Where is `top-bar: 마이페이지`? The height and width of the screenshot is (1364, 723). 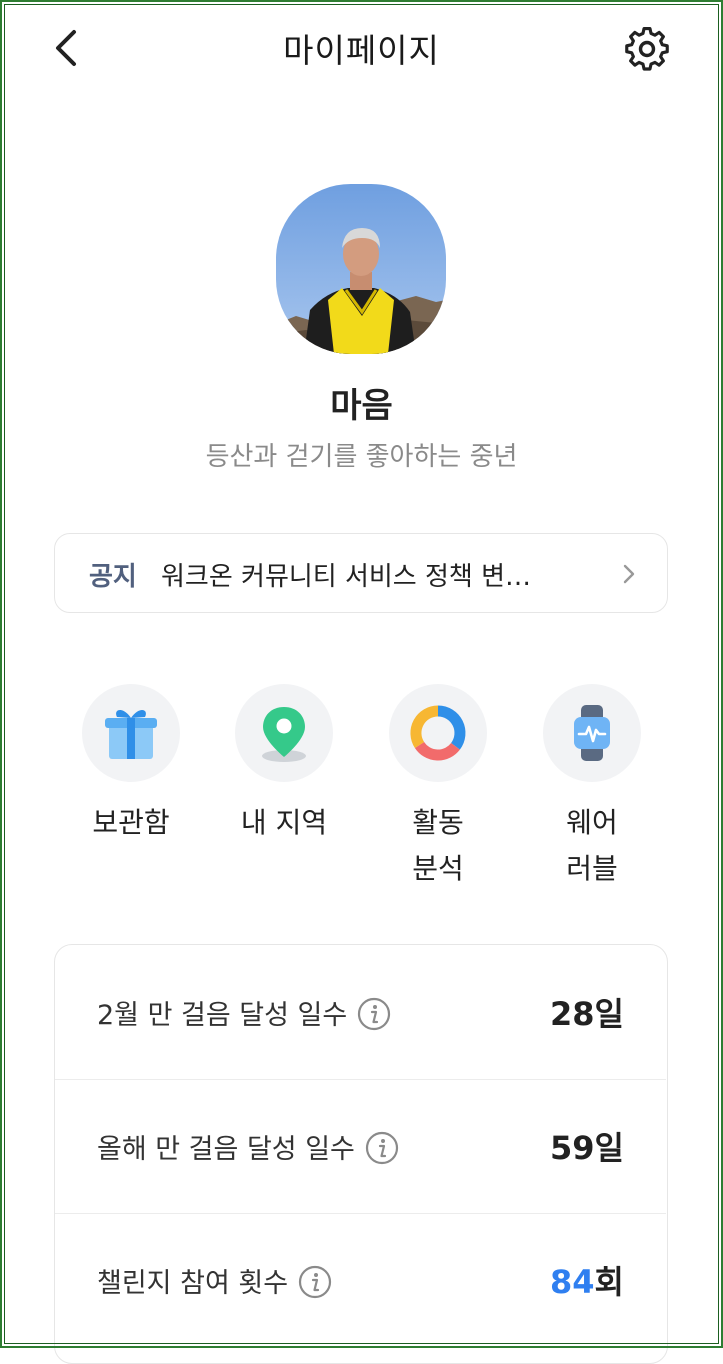 top-bar: 마이페이지 is located at coordinates (361, 50).